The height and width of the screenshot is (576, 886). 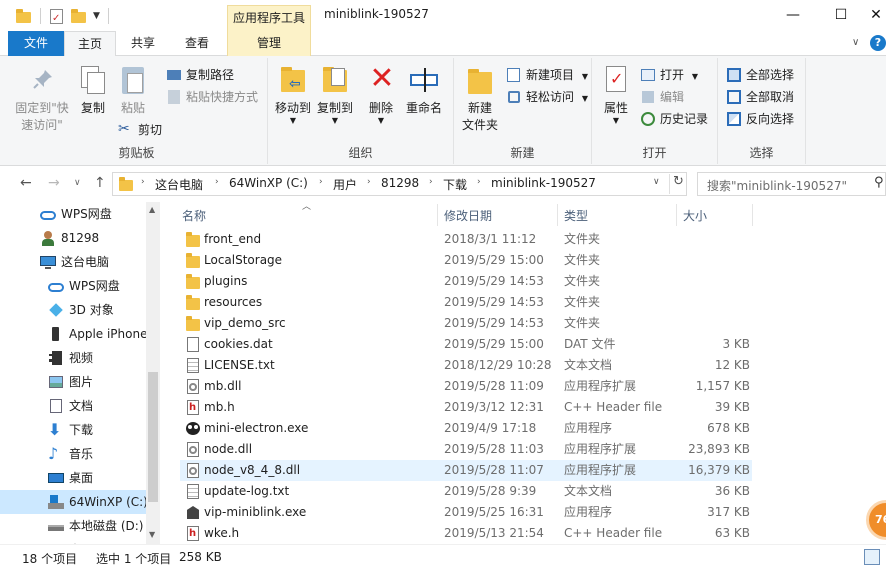 What do you see at coordinates (293, 94) in the screenshot?
I see `move-to-button: ⇦ 移动到 ▼` at bounding box center [293, 94].